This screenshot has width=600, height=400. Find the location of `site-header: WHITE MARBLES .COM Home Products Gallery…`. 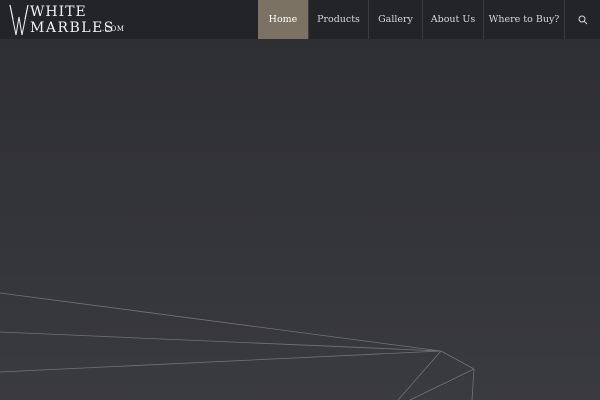

site-header: WHITE MARBLES .COM Home Products Gallery… is located at coordinates (300, 19).